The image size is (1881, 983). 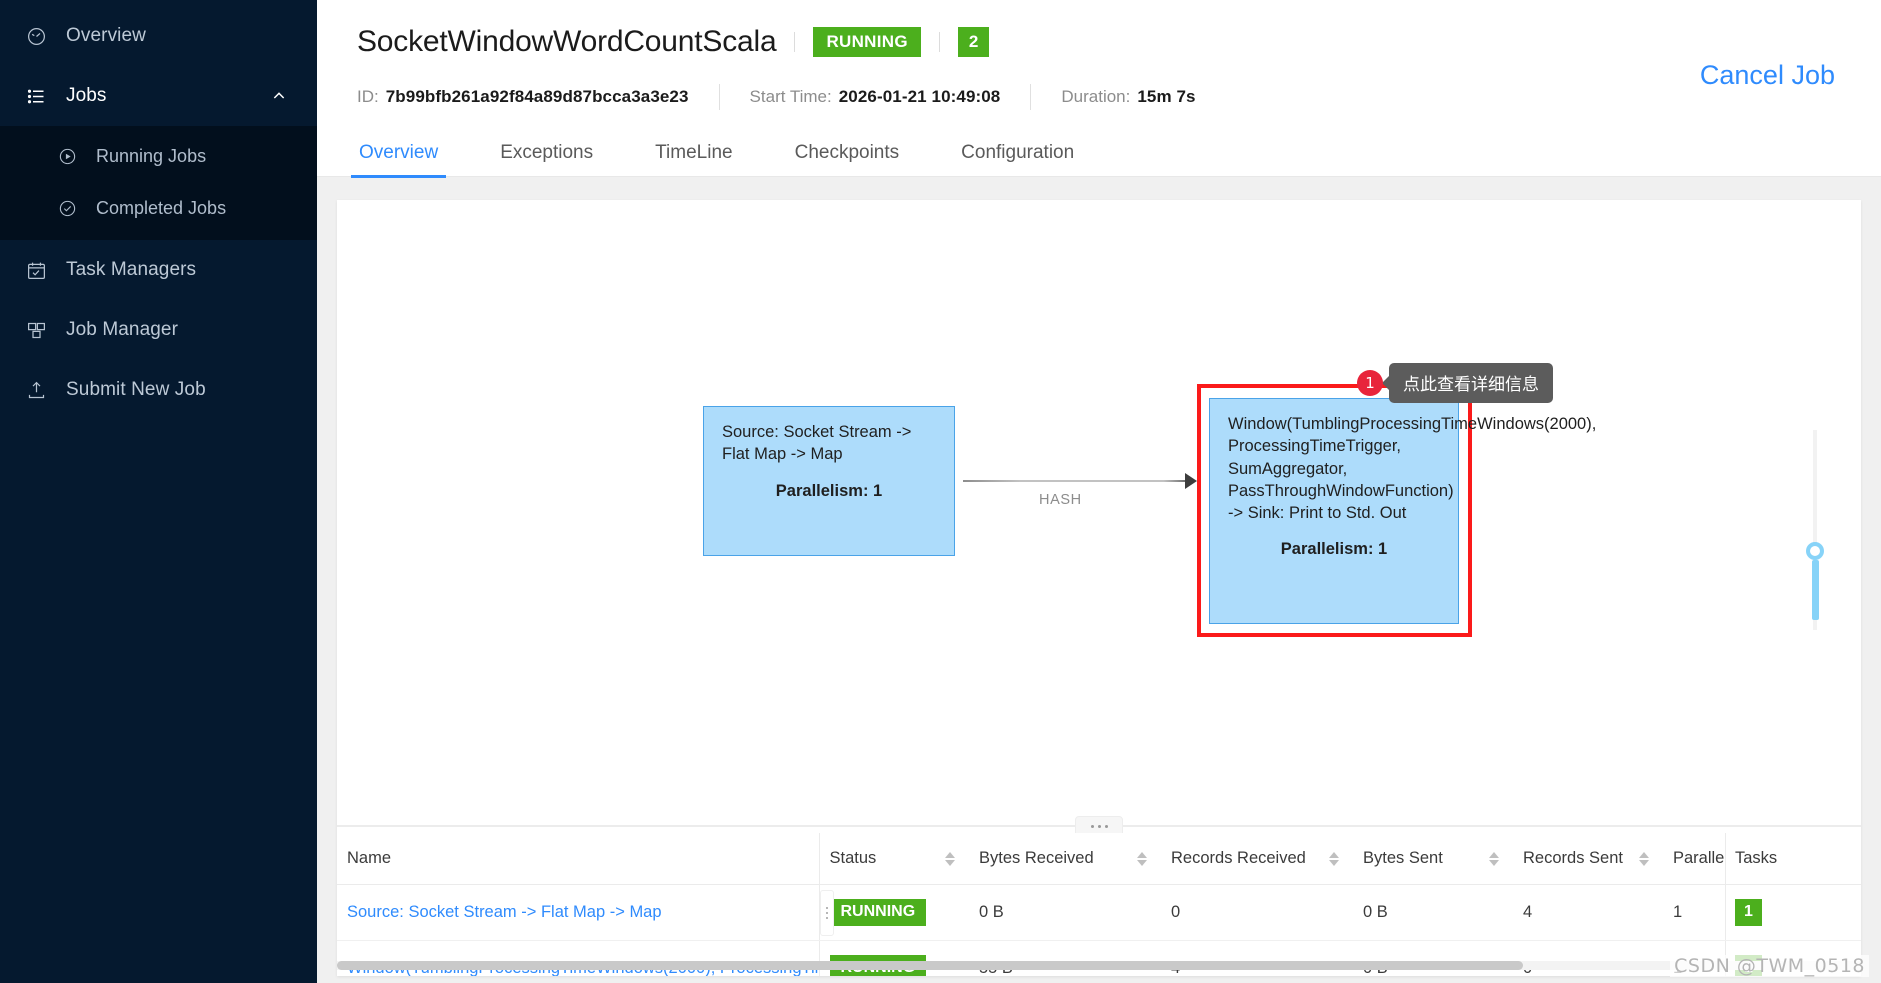 What do you see at coordinates (817, 443) in the screenshot?
I see `graph-node-text: Source: Socket Stream -> Flat Map -> Map` at bounding box center [817, 443].